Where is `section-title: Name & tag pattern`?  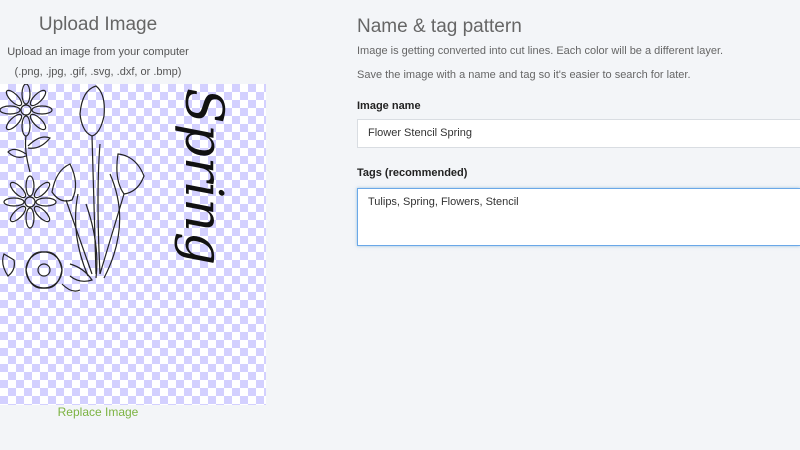 section-title: Name & tag pattern is located at coordinates (439, 26).